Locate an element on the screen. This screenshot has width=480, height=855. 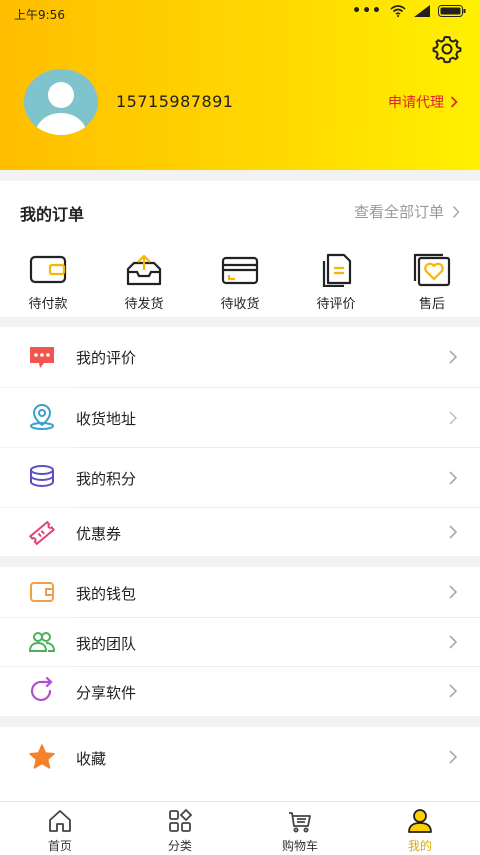
menu-item-share-app: 分享软件 is located at coordinates (240, 691).